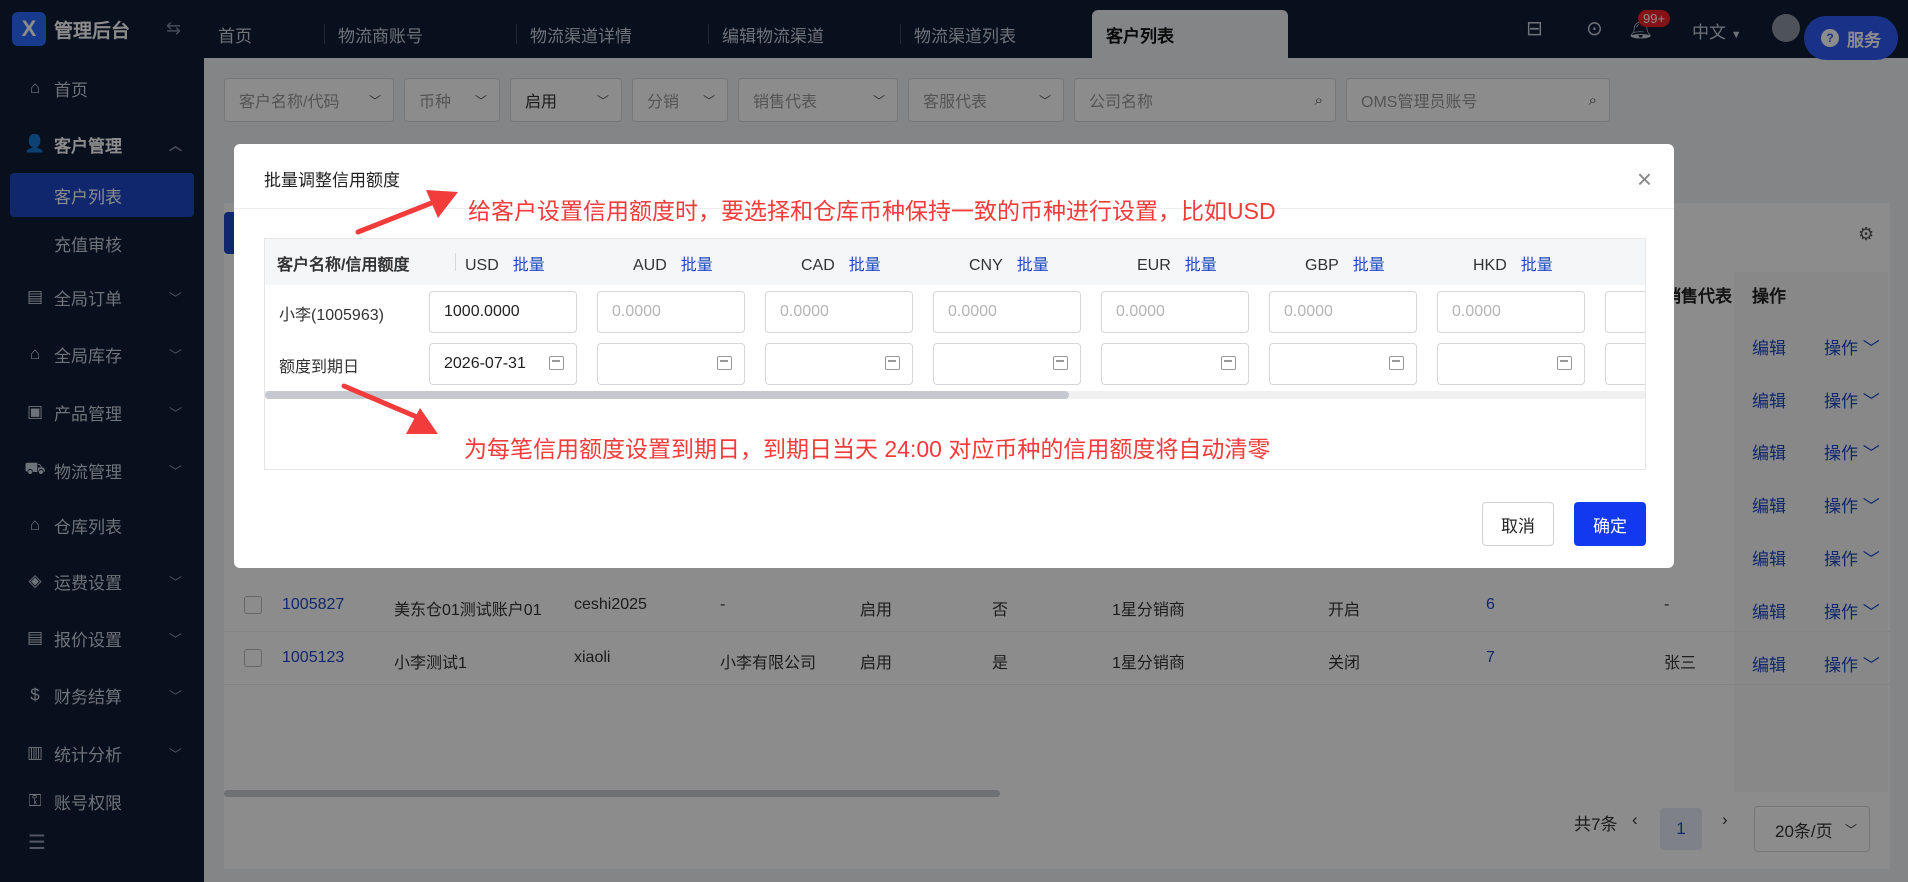 The image size is (1908, 882). What do you see at coordinates (1175, 312) in the screenshot?
I see `amount-input-eur: 0.0000` at bounding box center [1175, 312].